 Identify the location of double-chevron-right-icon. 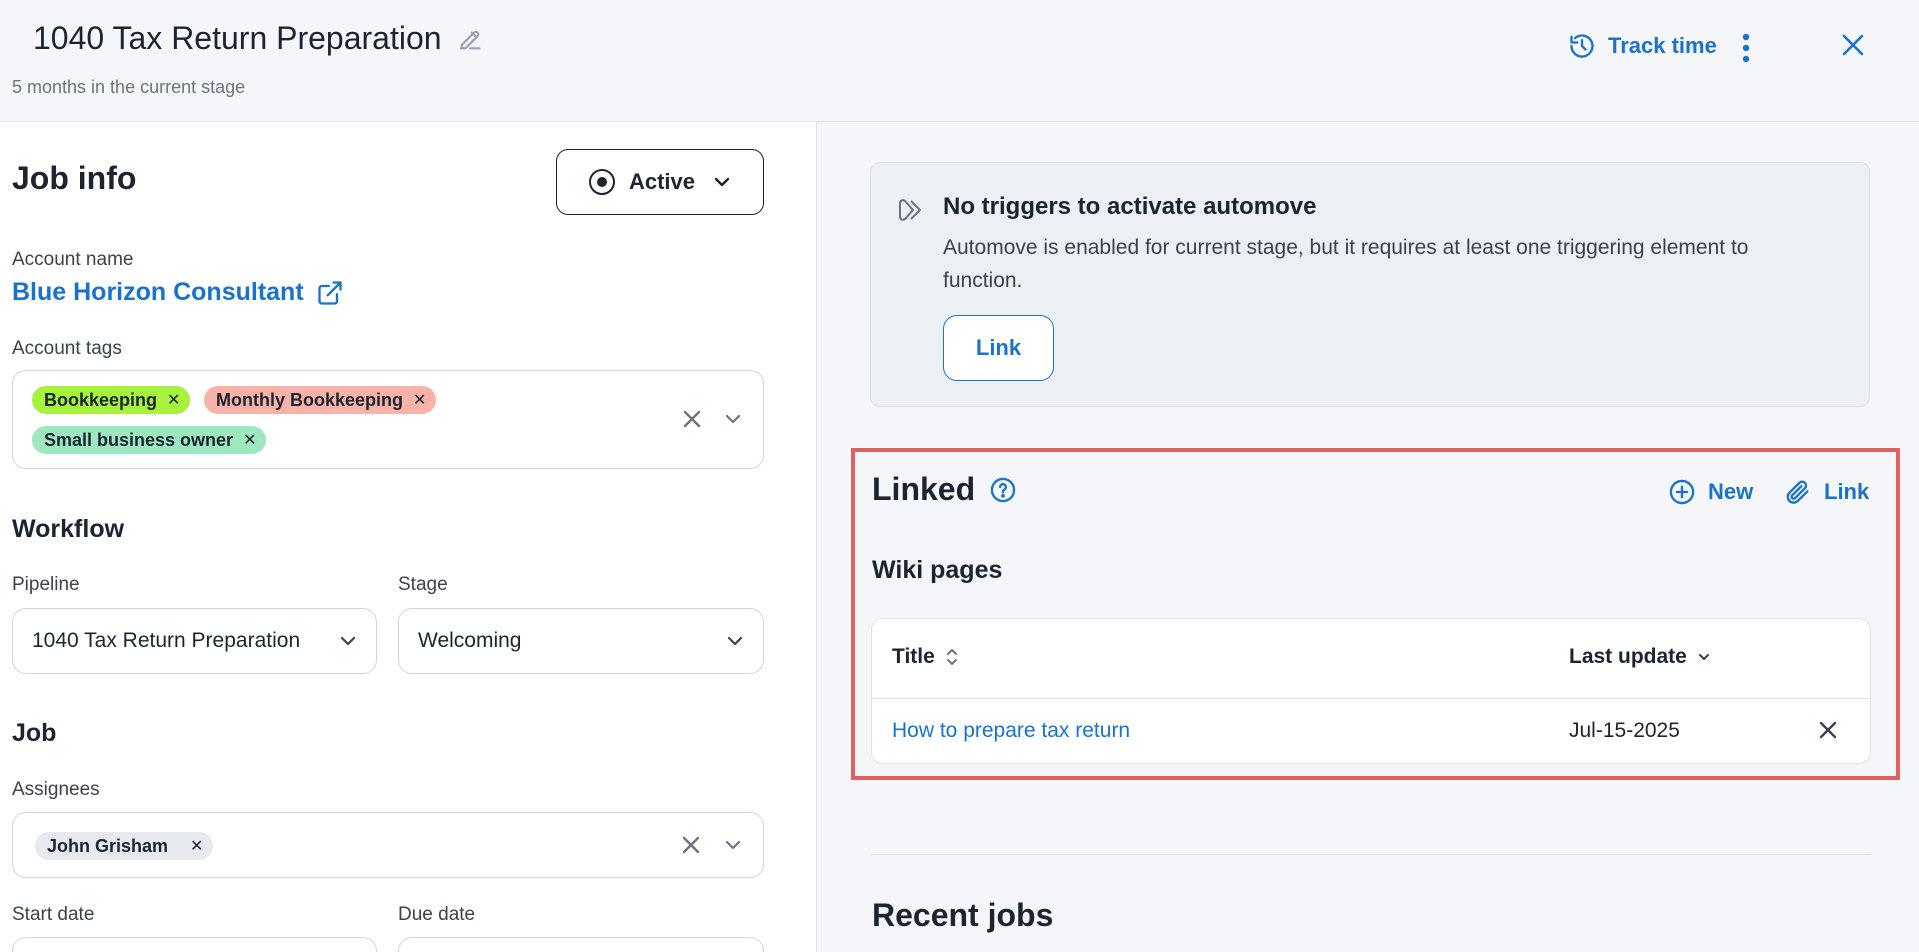
(910, 210).